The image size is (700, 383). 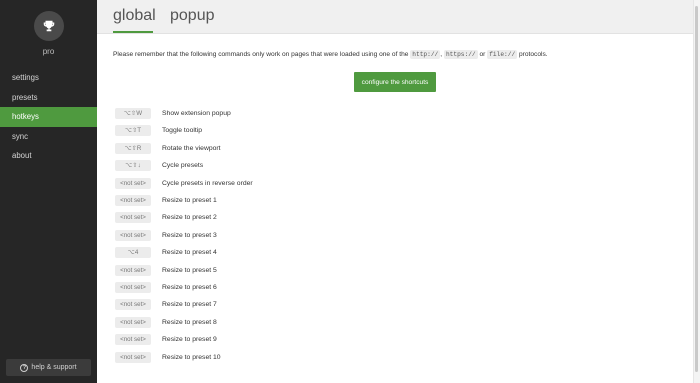 What do you see at coordinates (696, 189) in the screenshot?
I see `scrollbar-thumb` at bounding box center [696, 189].